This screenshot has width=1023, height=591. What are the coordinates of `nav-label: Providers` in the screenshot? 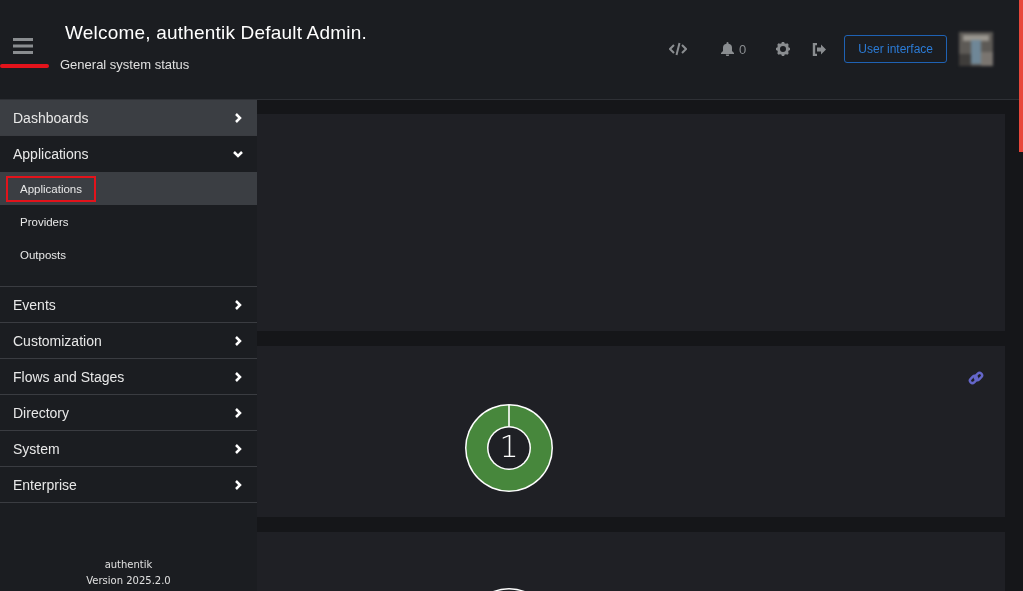 It's located at (44, 222).